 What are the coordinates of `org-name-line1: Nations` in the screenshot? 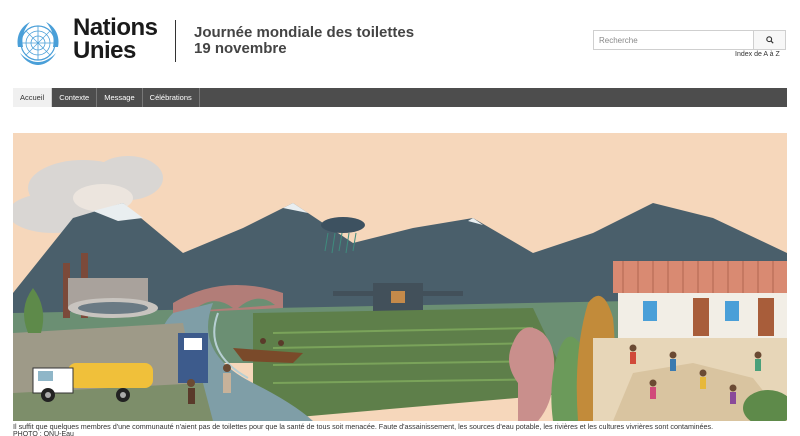 It's located at (115, 27).